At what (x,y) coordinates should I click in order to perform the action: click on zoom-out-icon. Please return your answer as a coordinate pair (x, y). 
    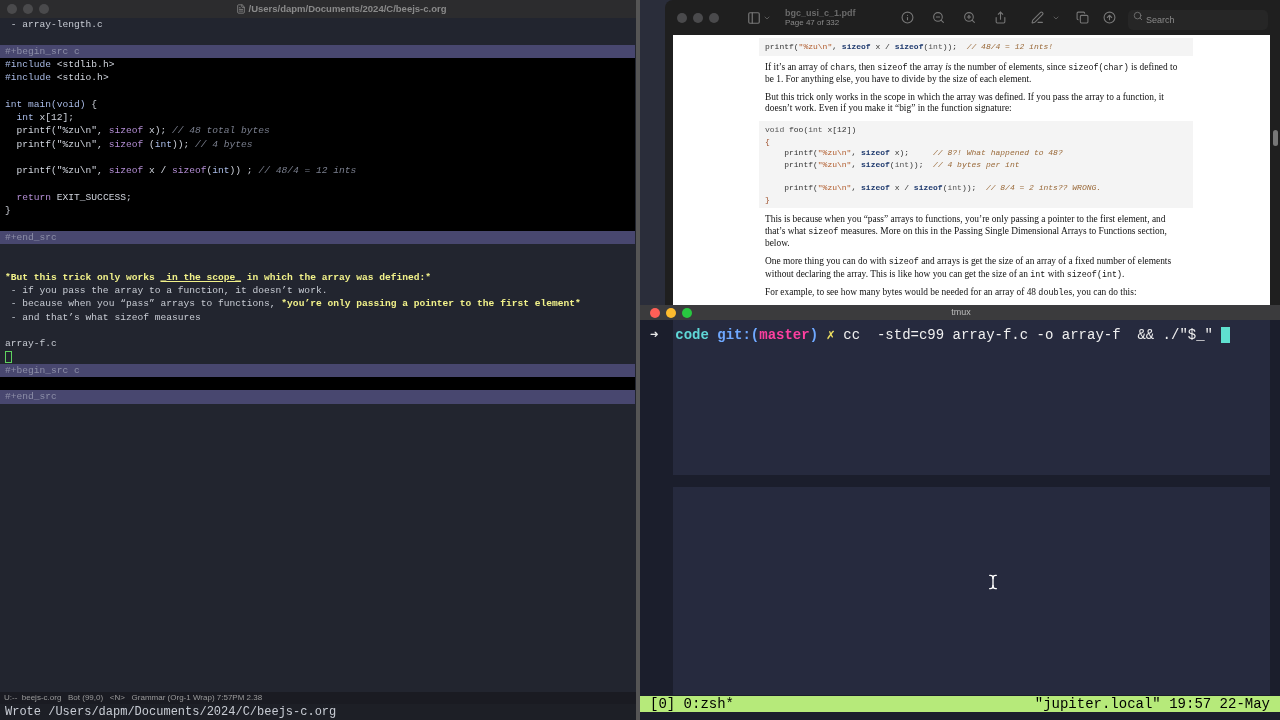
    Looking at the image, I should click on (938, 17).